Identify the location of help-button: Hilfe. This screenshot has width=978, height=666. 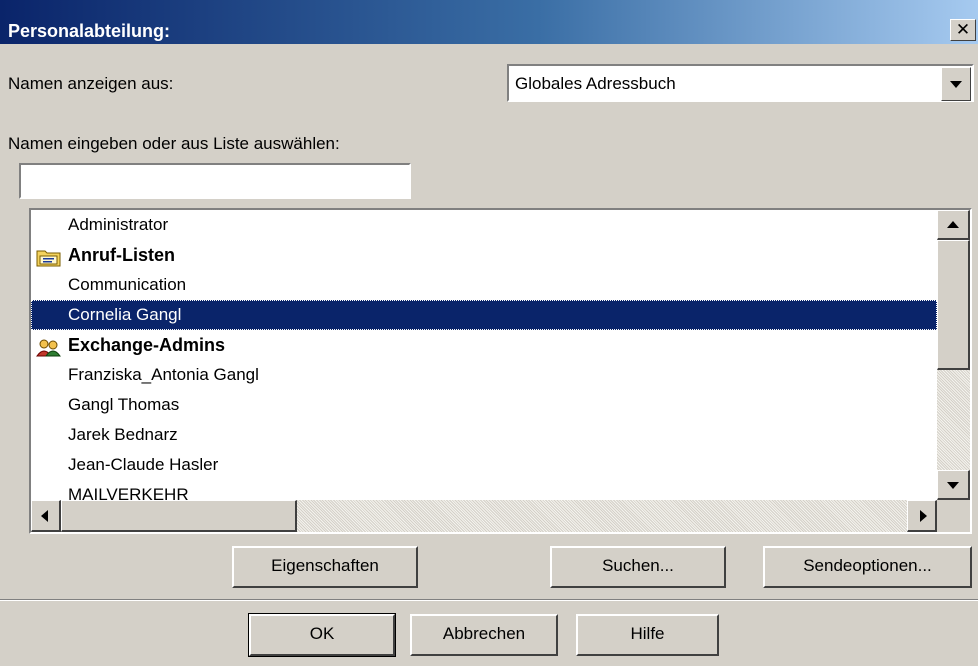
(647, 635).